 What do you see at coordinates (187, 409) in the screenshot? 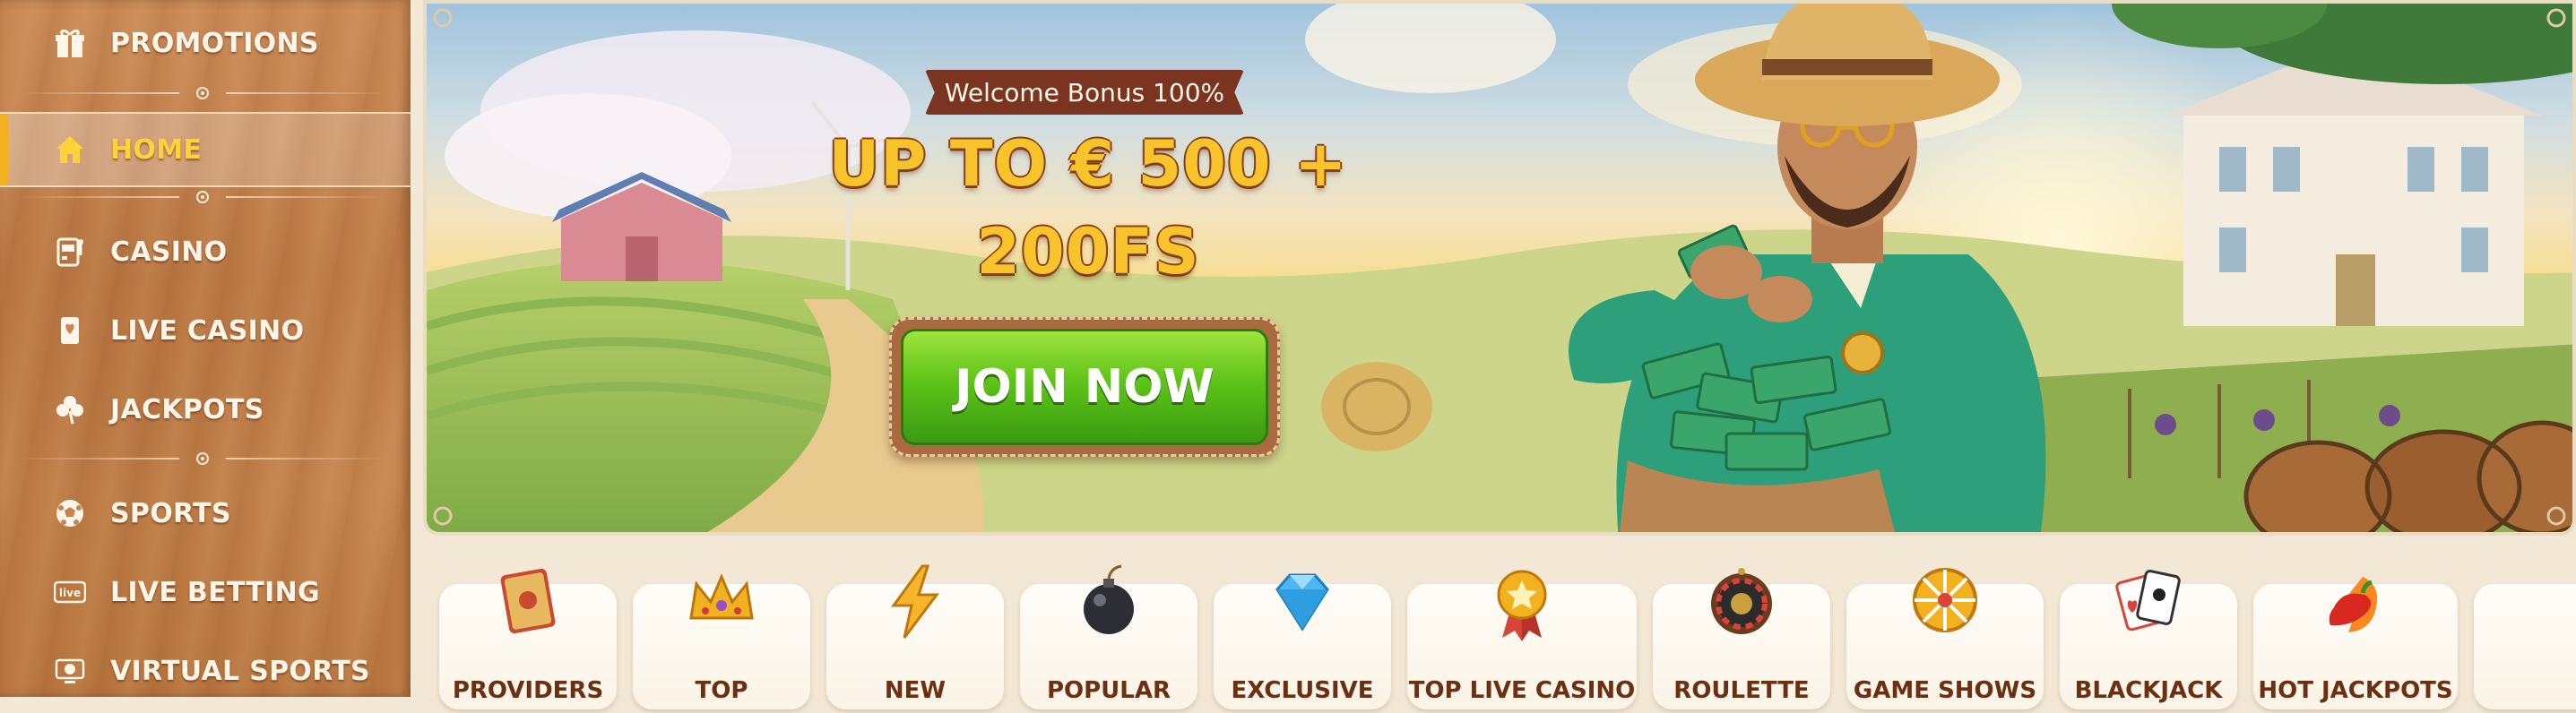
I see `sidebar-item-label: JACKPOTS` at bounding box center [187, 409].